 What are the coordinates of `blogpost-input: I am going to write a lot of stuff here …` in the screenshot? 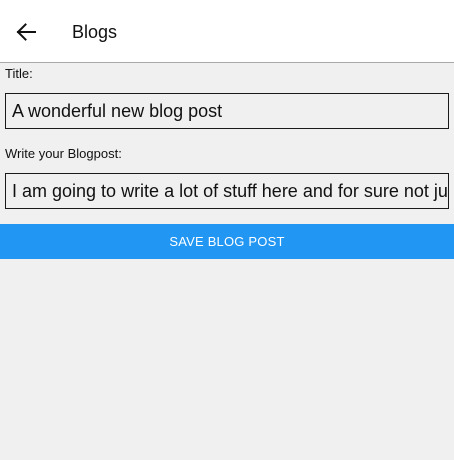 It's located at (227, 191).